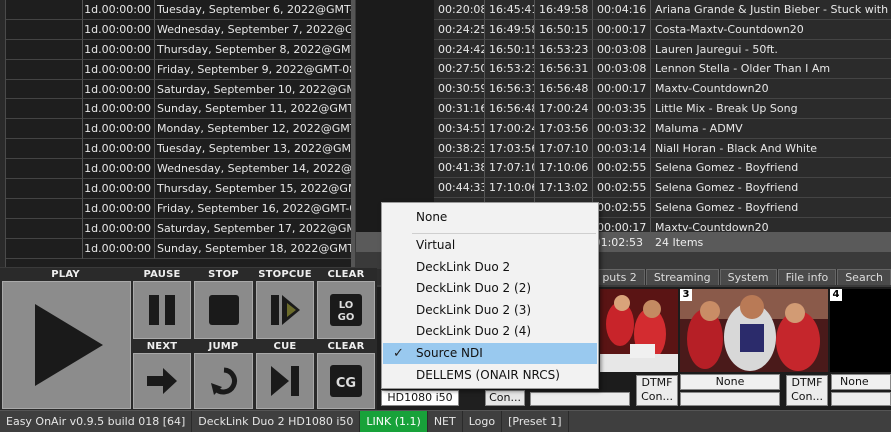  I want to click on cue-icon, so click(285, 381).